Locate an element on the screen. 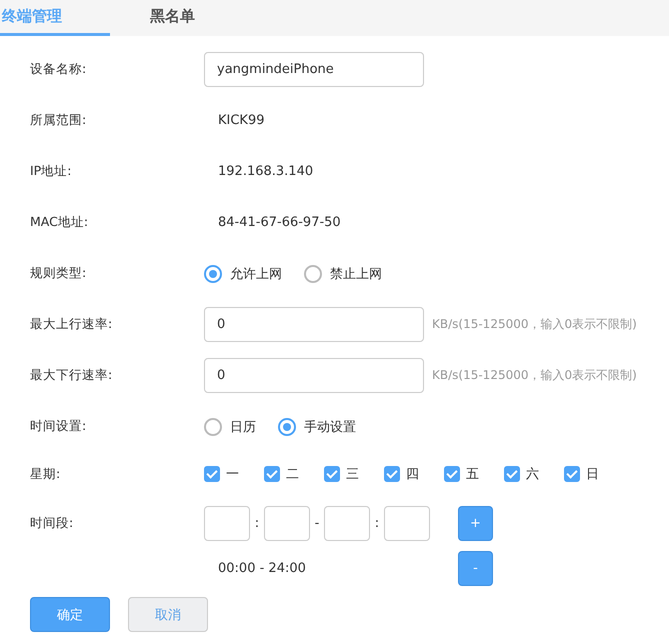 This screenshot has height=639, width=669. radio-label: 允许上网 is located at coordinates (256, 274).